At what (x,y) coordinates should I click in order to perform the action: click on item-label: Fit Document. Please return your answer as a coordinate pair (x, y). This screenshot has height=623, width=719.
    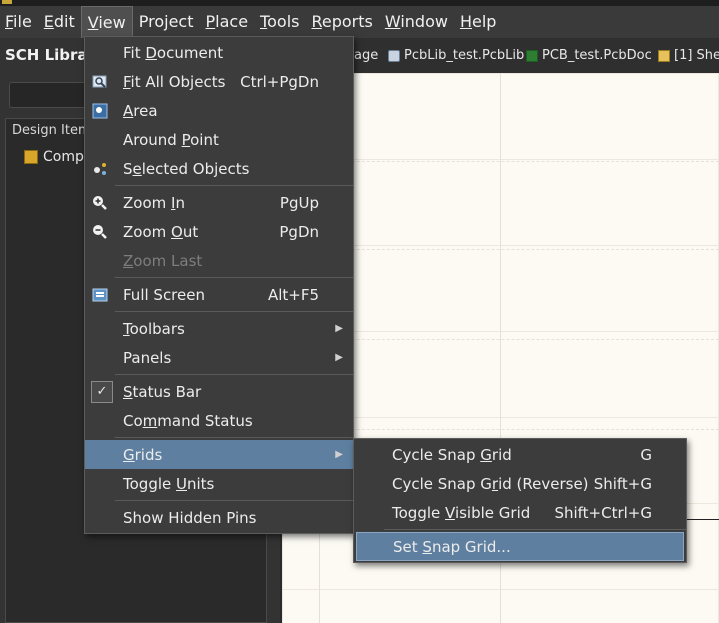
    Looking at the image, I should click on (173, 52).